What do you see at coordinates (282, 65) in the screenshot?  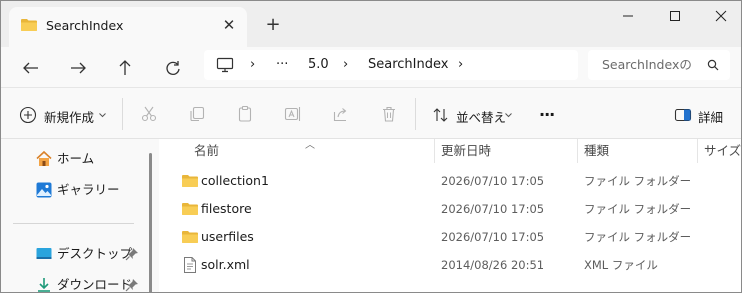 I see `breadcrumb-more: ···` at bounding box center [282, 65].